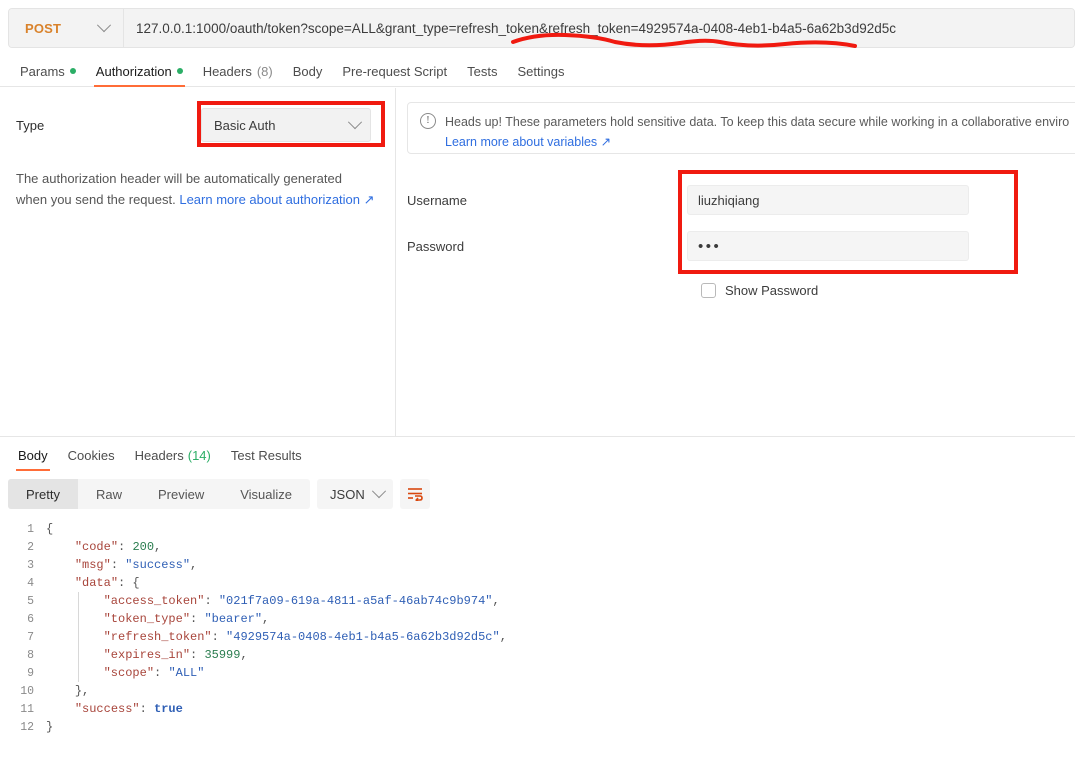  Describe the element at coordinates (233, 619) in the screenshot. I see `token-str: "bearer"` at that location.